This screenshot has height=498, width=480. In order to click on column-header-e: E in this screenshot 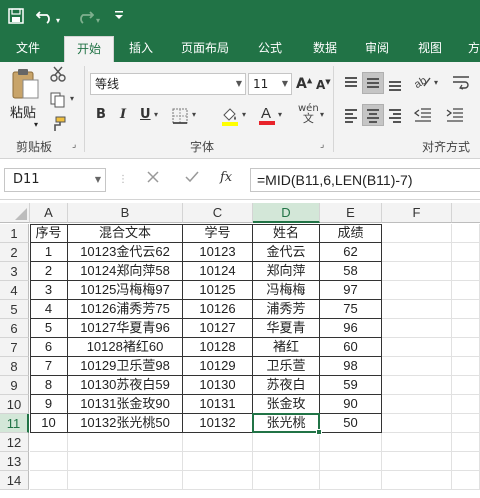, I will do `click(351, 213)`.